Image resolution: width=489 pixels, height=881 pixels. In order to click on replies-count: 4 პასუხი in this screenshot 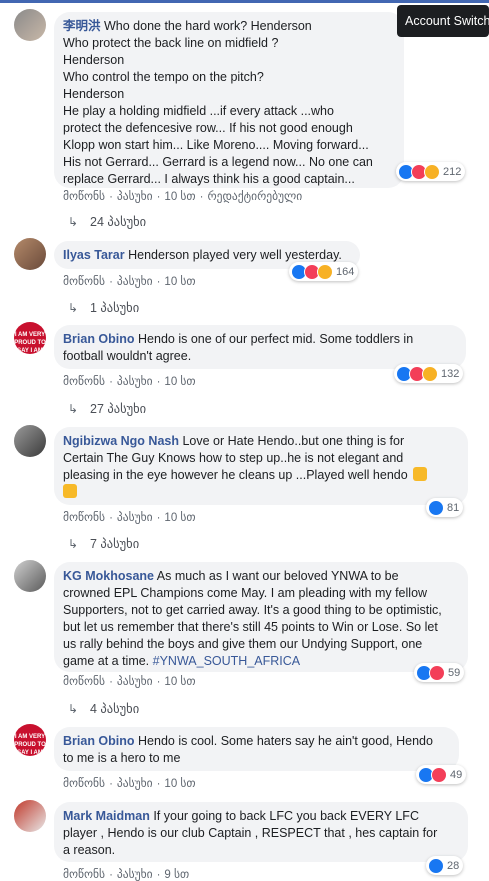, I will do `click(114, 709)`.